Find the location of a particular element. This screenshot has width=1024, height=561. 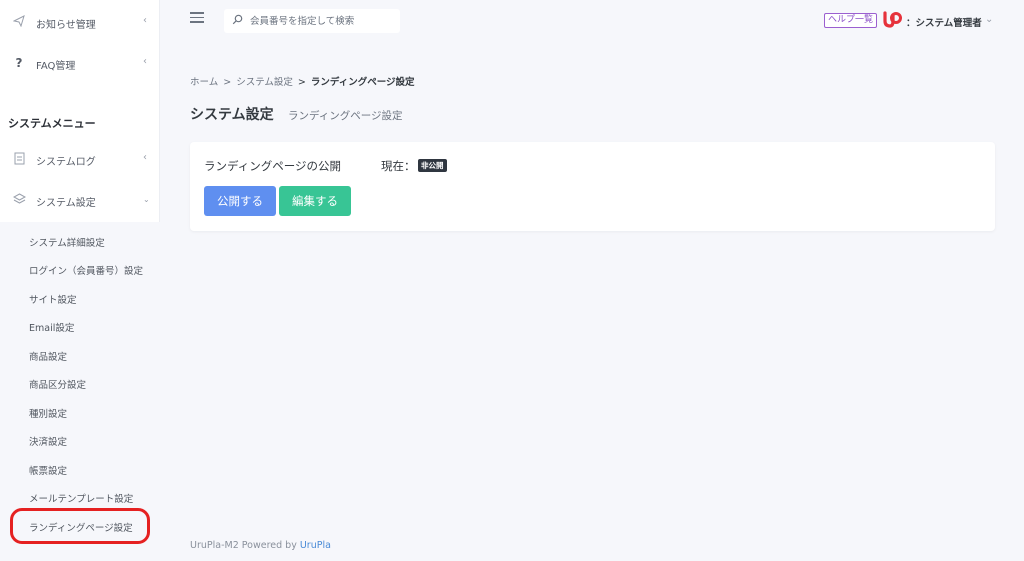

document-icon is located at coordinates (19, 159).